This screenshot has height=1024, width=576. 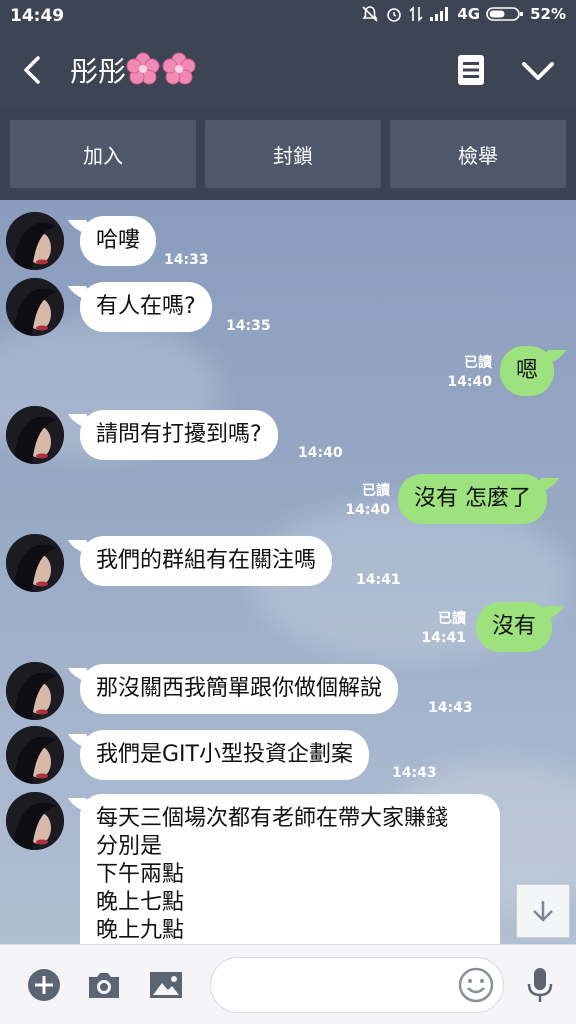 I want to click on network-type: 4G, so click(x=469, y=14).